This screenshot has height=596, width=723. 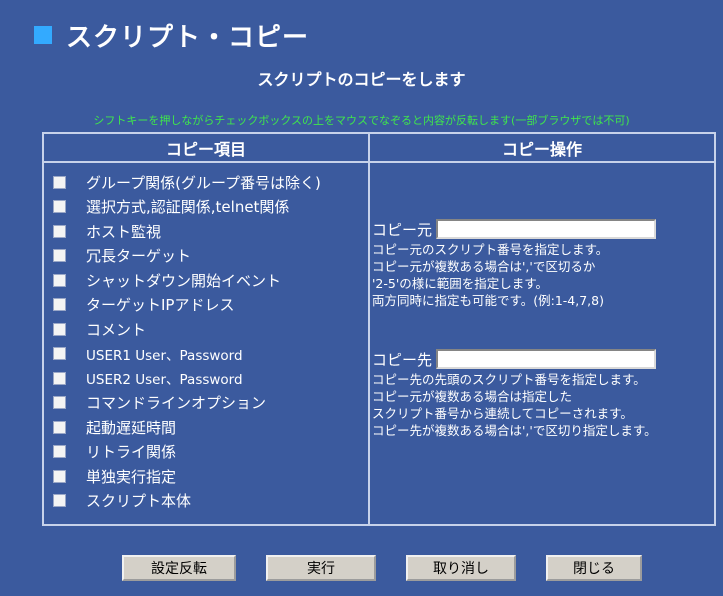 I want to click on copy-item-selection-auth-telnet: 選択方式,認証関係,telnet関係, so click(x=206, y=207).